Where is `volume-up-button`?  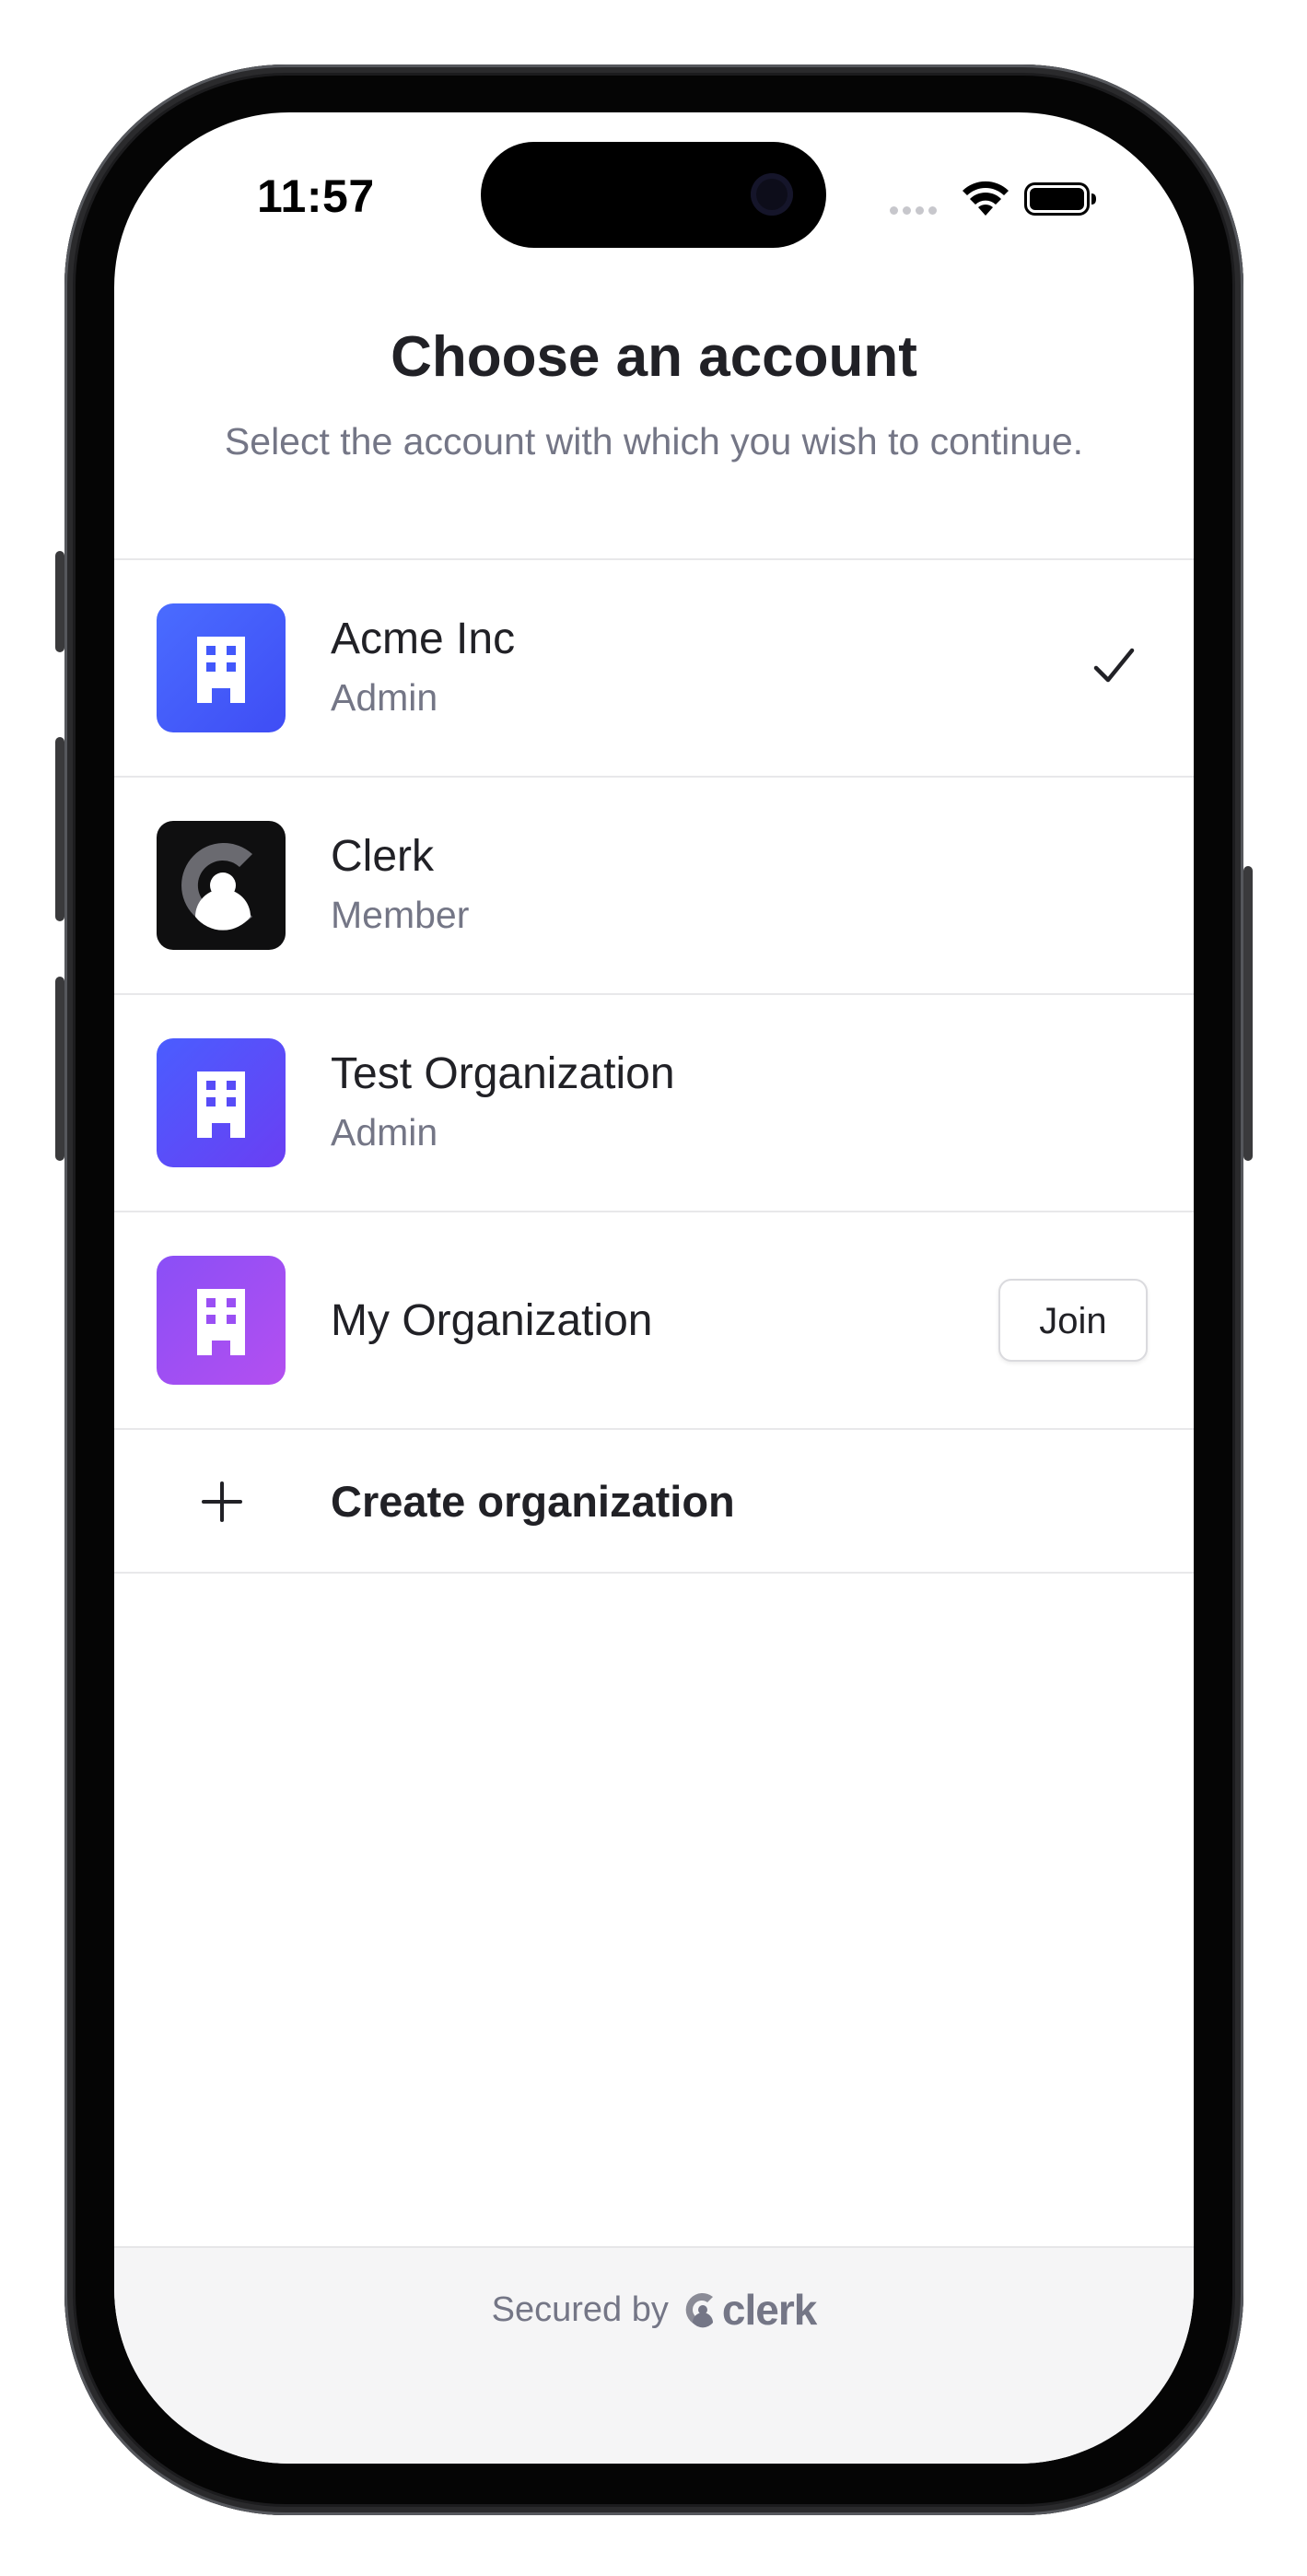
volume-up-button is located at coordinates (59, 829).